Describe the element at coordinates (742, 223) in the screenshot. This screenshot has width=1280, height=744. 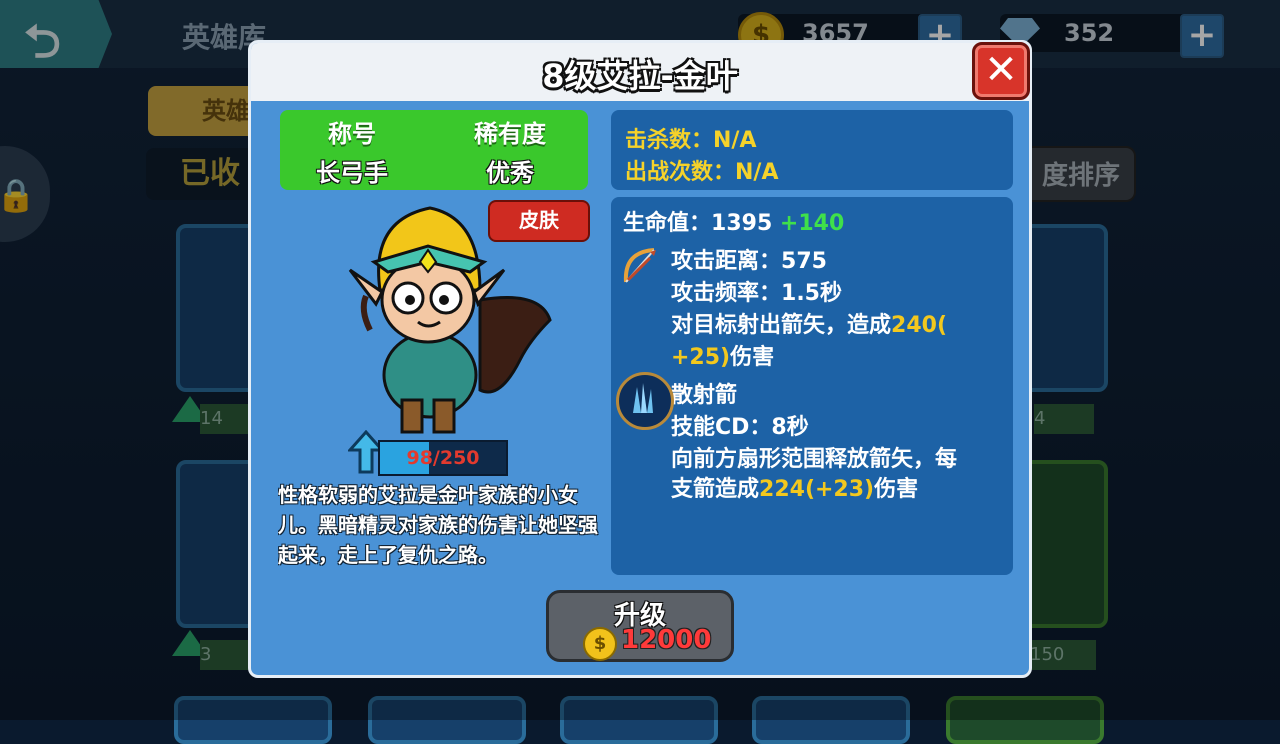
I see `hp-value: 1395` at that location.